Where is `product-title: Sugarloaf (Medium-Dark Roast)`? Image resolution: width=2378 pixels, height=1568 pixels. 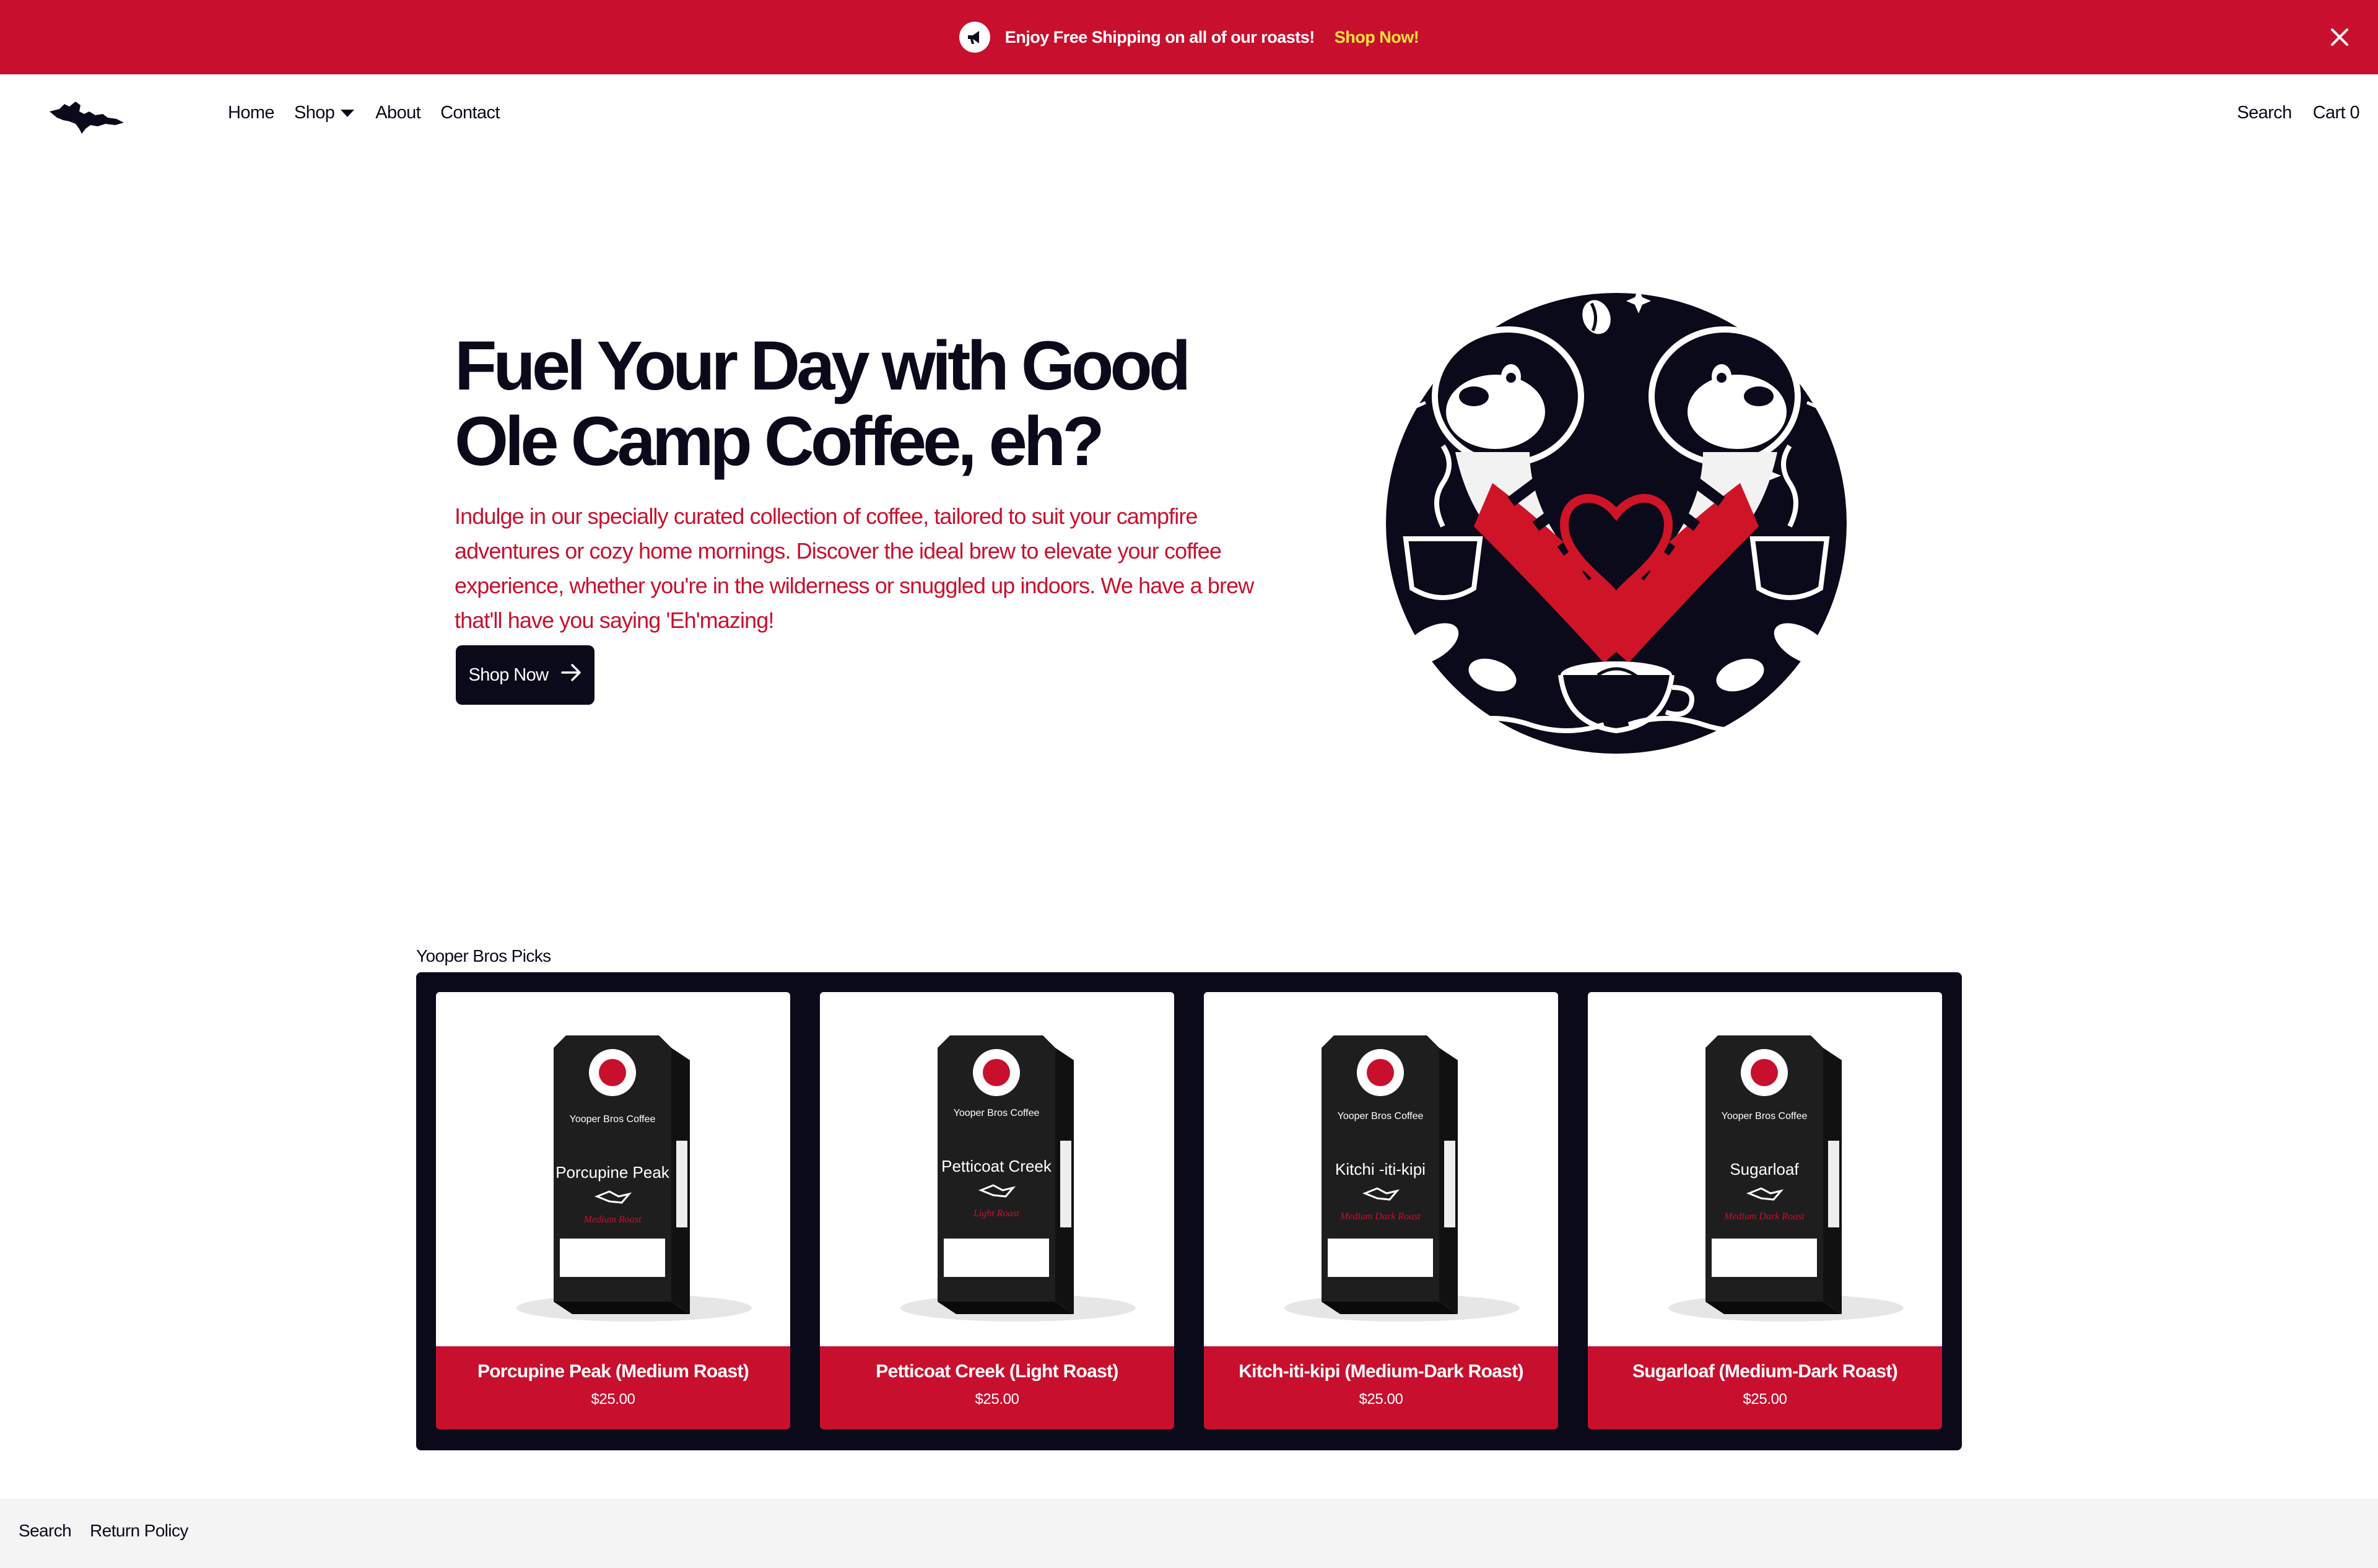
product-title: Sugarloaf (Medium-Dark Roast) is located at coordinates (1765, 1371).